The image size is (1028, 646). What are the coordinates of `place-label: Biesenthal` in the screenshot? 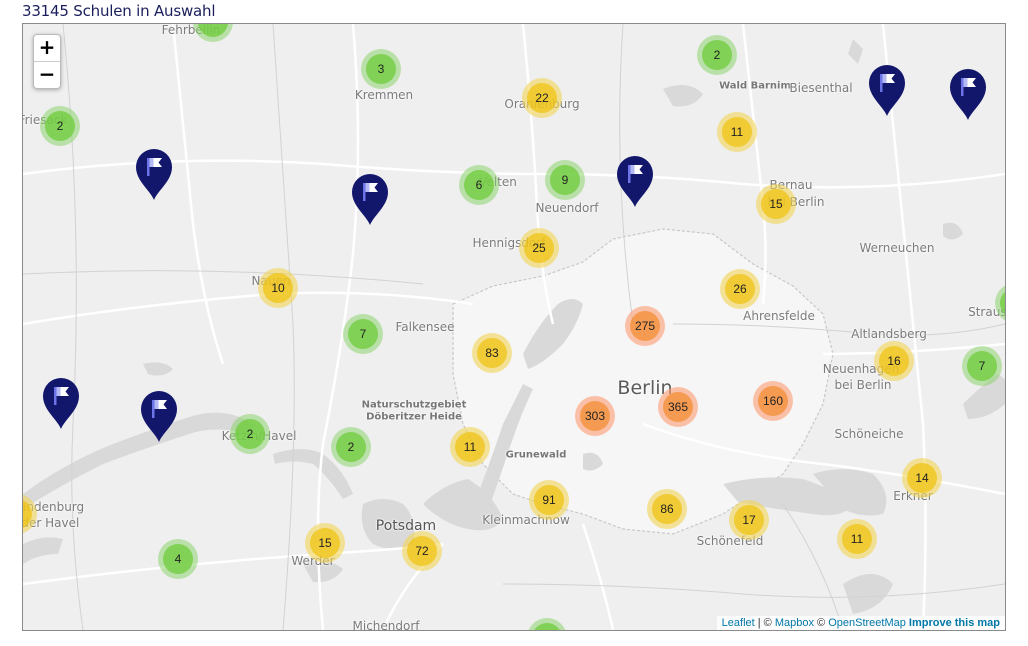 It's located at (821, 88).